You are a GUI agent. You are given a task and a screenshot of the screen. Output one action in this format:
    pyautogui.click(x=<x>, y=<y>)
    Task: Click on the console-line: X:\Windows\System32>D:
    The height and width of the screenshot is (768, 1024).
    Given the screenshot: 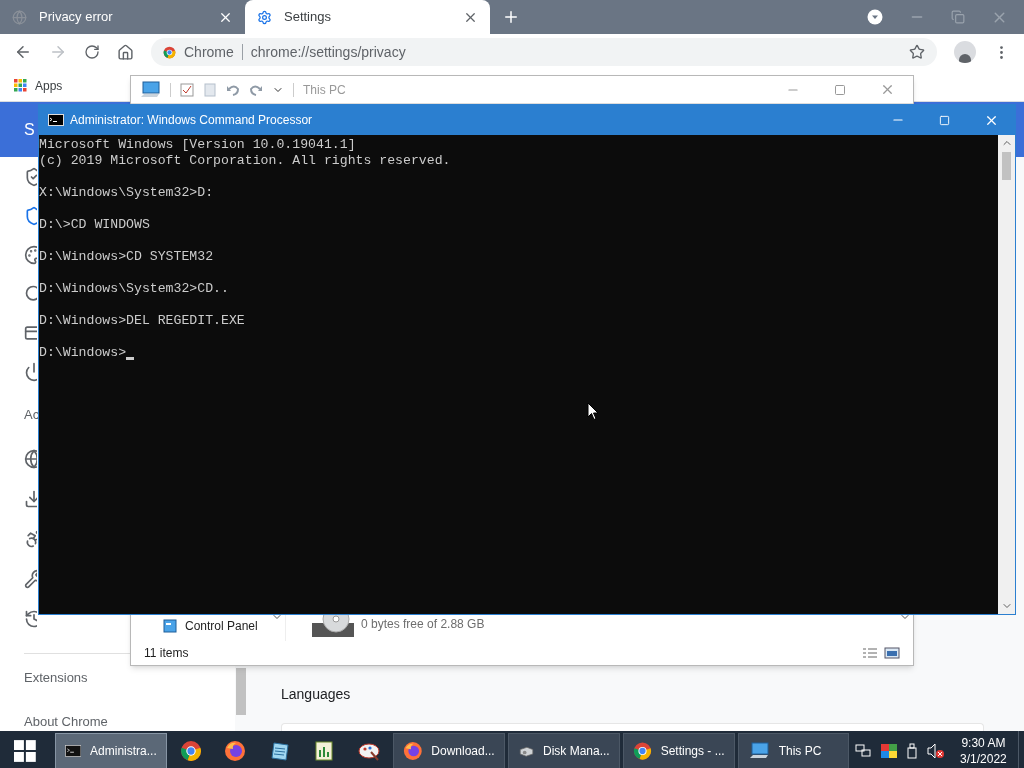 What is the action you would take?
    pyautogui.click(x=126, y=193)
    